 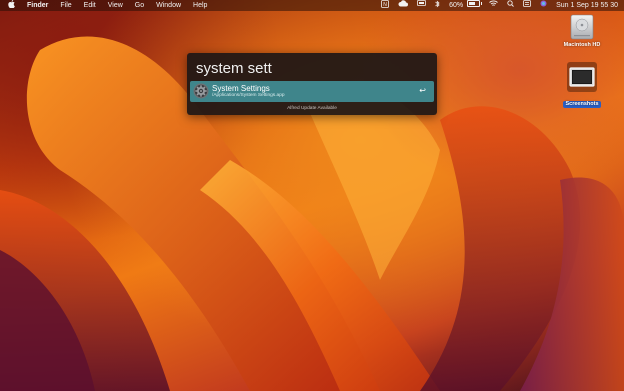 I want to click on folder-icon, so click(x=582, y=77).